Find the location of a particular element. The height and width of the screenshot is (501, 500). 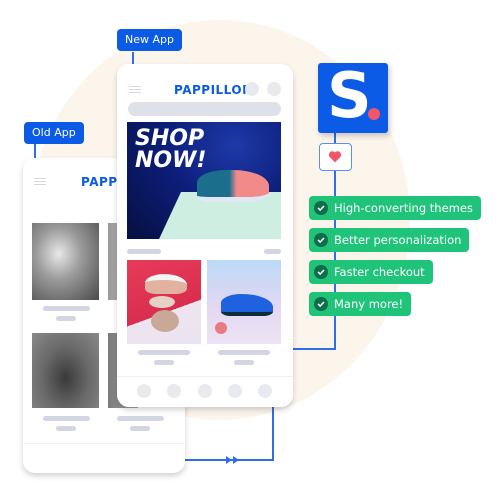

feature-badge: Better personalization is located at coordinates (389, 240).